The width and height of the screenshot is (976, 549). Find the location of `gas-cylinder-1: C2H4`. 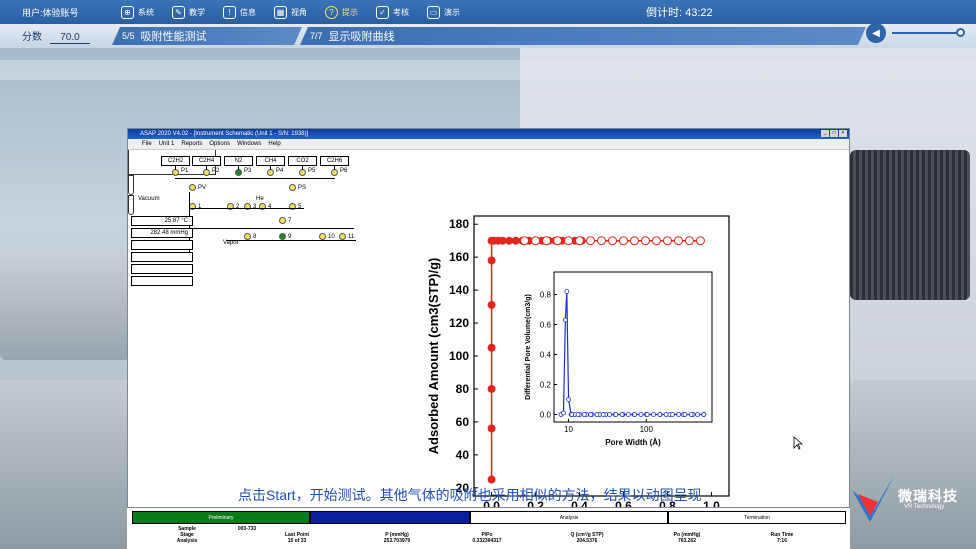

gas-cylinder-1: C2H4 is located at coordinates (206, 161).